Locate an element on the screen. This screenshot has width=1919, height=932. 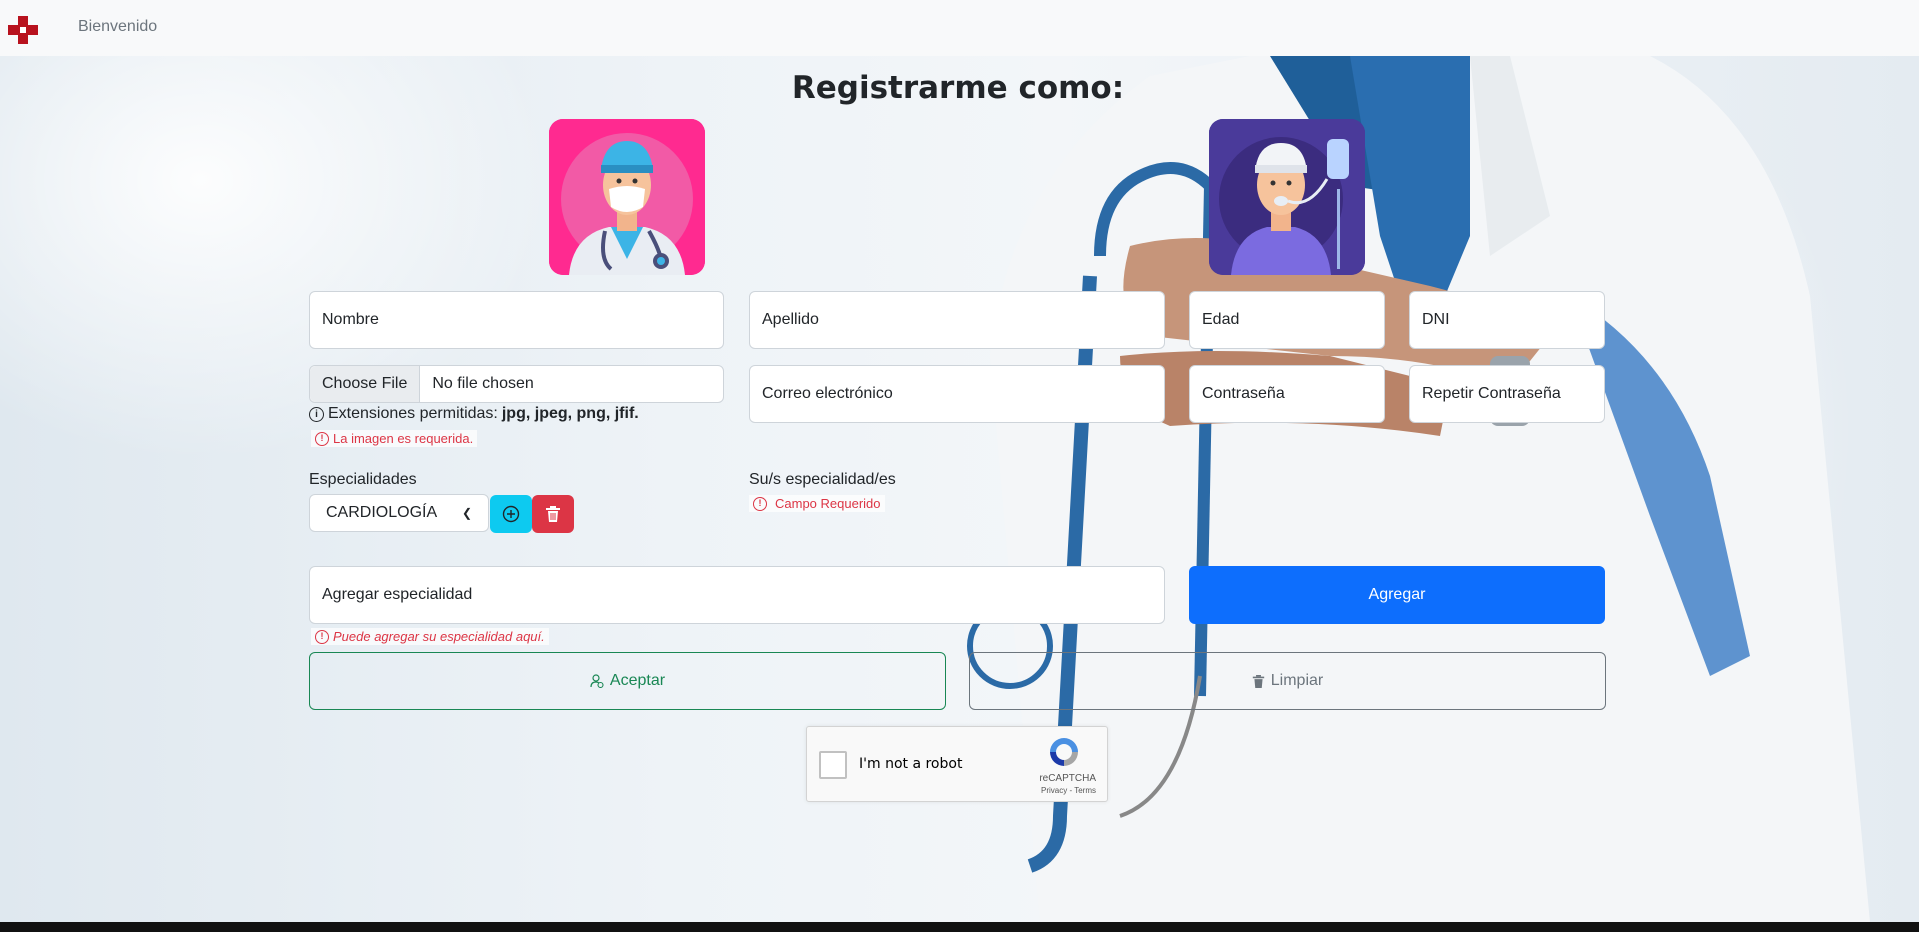
doctor-avatar is located at coordinates (627, 197).